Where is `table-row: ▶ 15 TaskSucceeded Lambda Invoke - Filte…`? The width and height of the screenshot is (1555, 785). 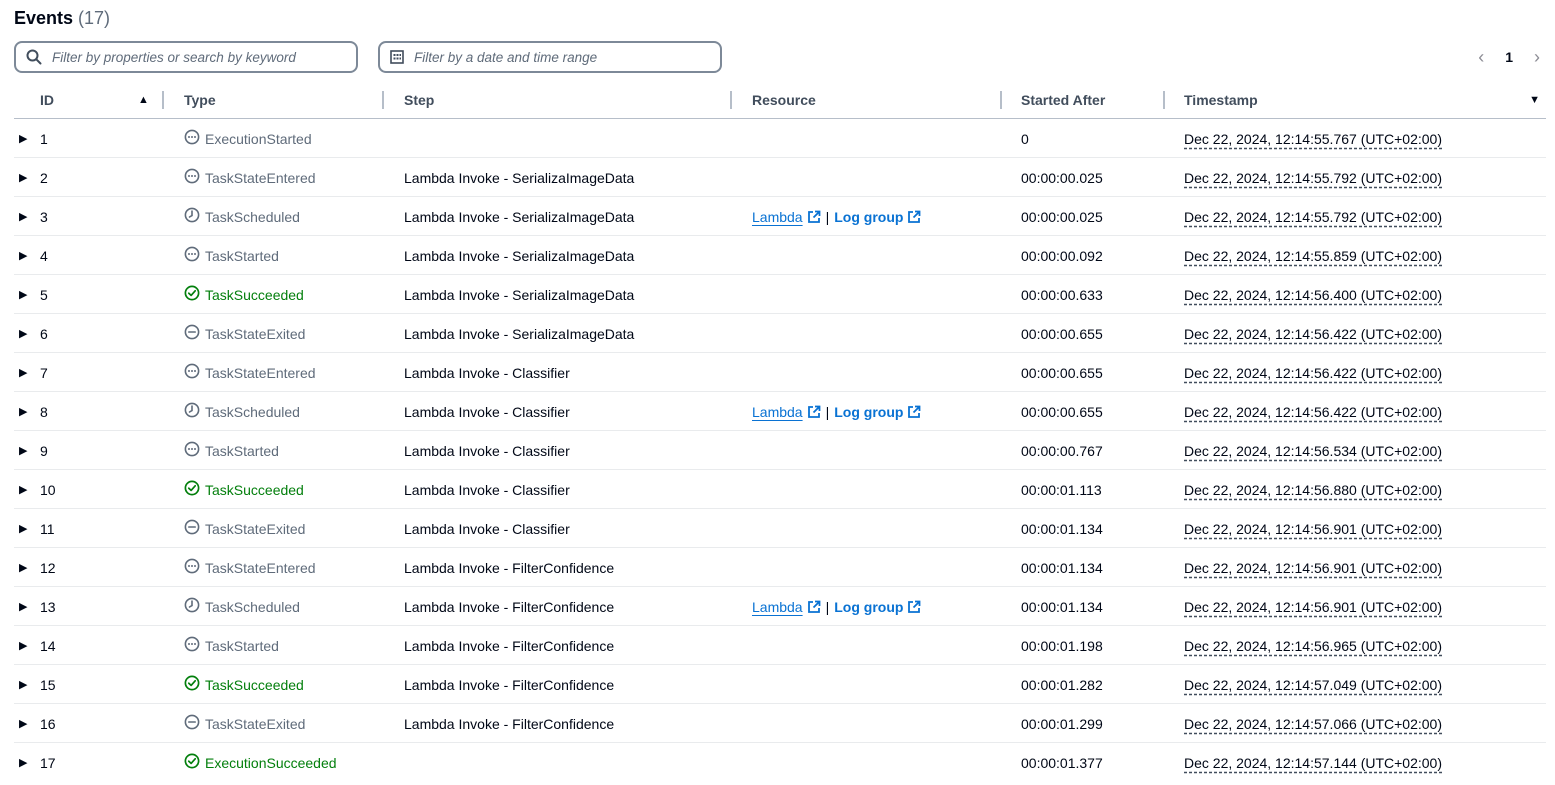 table-row: ▶ 15 TaskSucceeded Lambda Invoke - Filte… is located at coordinates (780, 684).